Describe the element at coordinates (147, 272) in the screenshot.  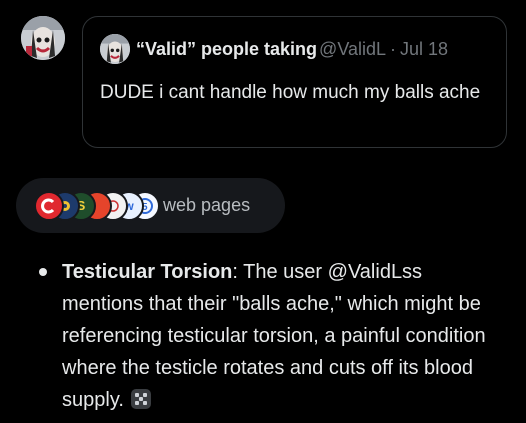
I see `list-item-term: Testicular Torsion` at that location.